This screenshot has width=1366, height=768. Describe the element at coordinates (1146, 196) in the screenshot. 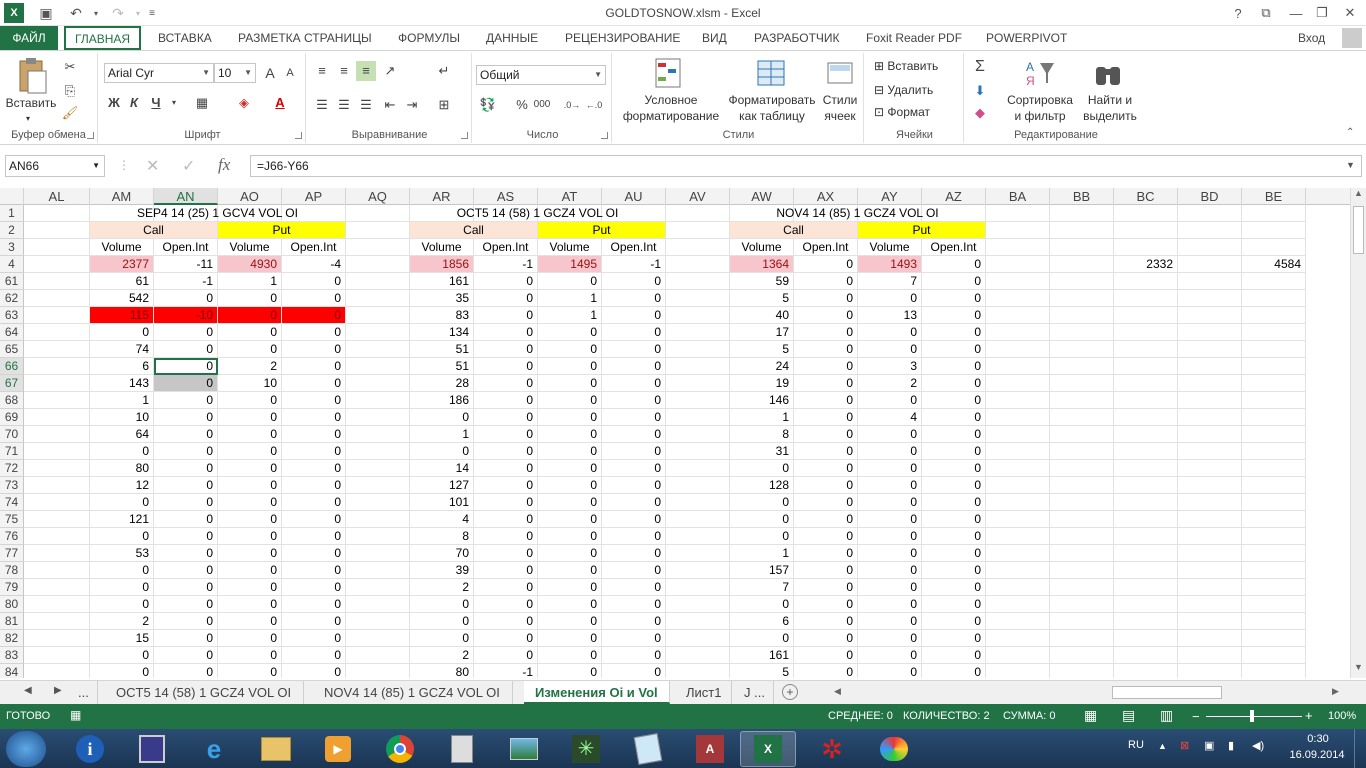

I see `column-header-bc: BC` at that location.